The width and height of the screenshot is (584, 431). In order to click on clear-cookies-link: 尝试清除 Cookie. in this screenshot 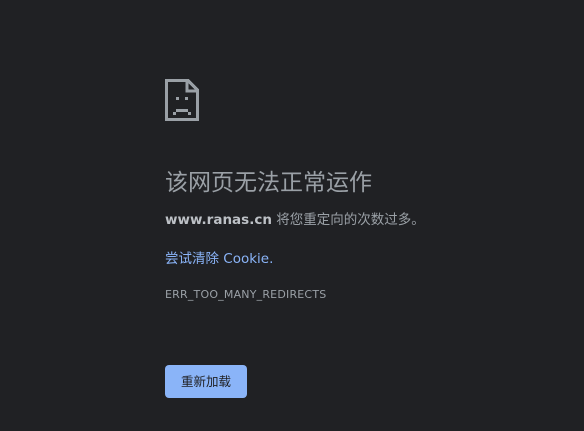, I will do `click(365, 259)`.